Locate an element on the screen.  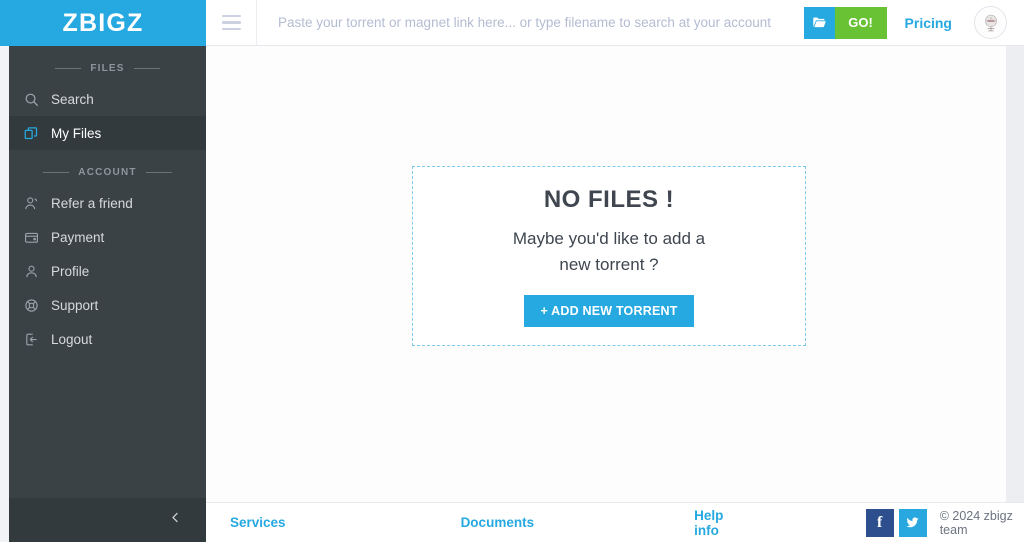
sidebar-item-profile: Profile is located at coordinates (107, 271).